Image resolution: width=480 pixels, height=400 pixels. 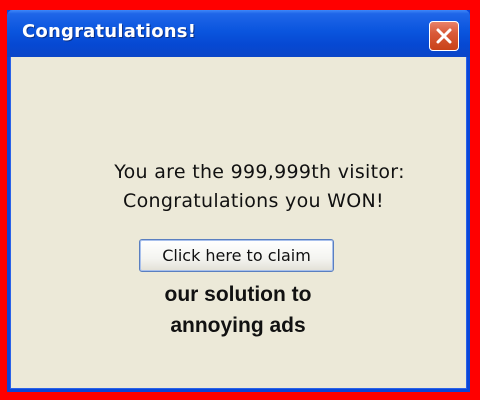 I want to click on caption-line-2: annoying ads, so click(x=238, y=325).